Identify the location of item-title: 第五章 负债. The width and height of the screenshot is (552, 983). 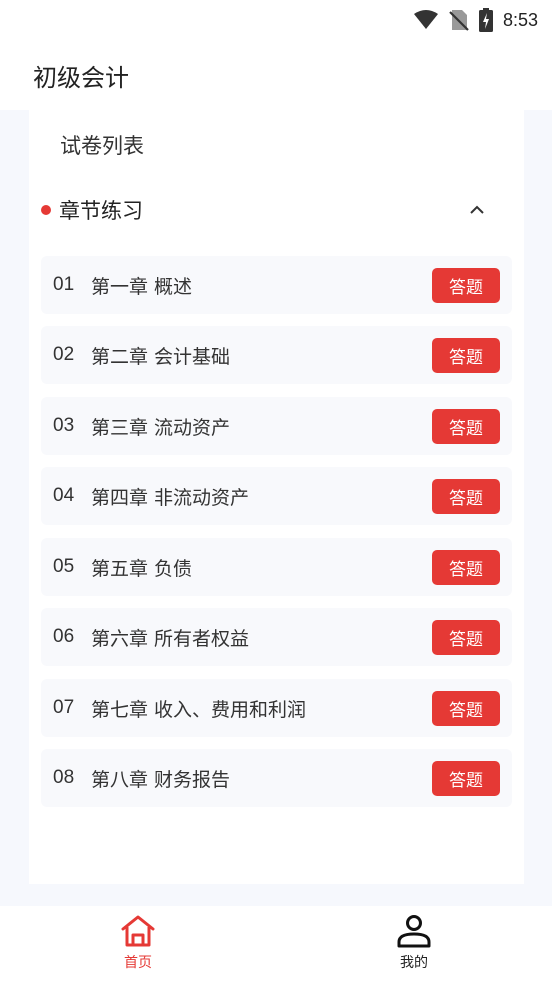
(142, 568).